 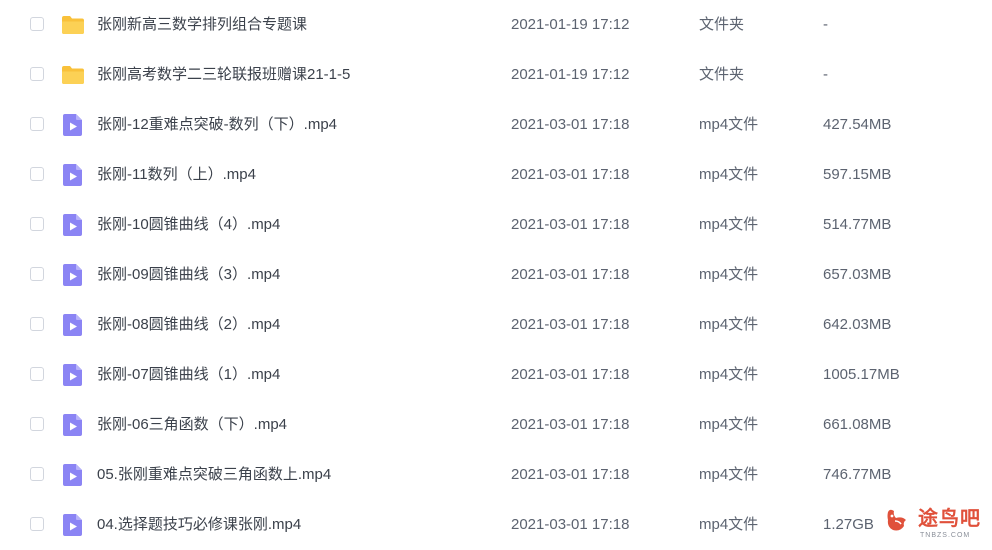 What do you see at coordinates (188, 225) in the screenshot?
I see `file-name: 张刚-10圆锥曲线（4）.mp4` at bounding box center [188, 225].